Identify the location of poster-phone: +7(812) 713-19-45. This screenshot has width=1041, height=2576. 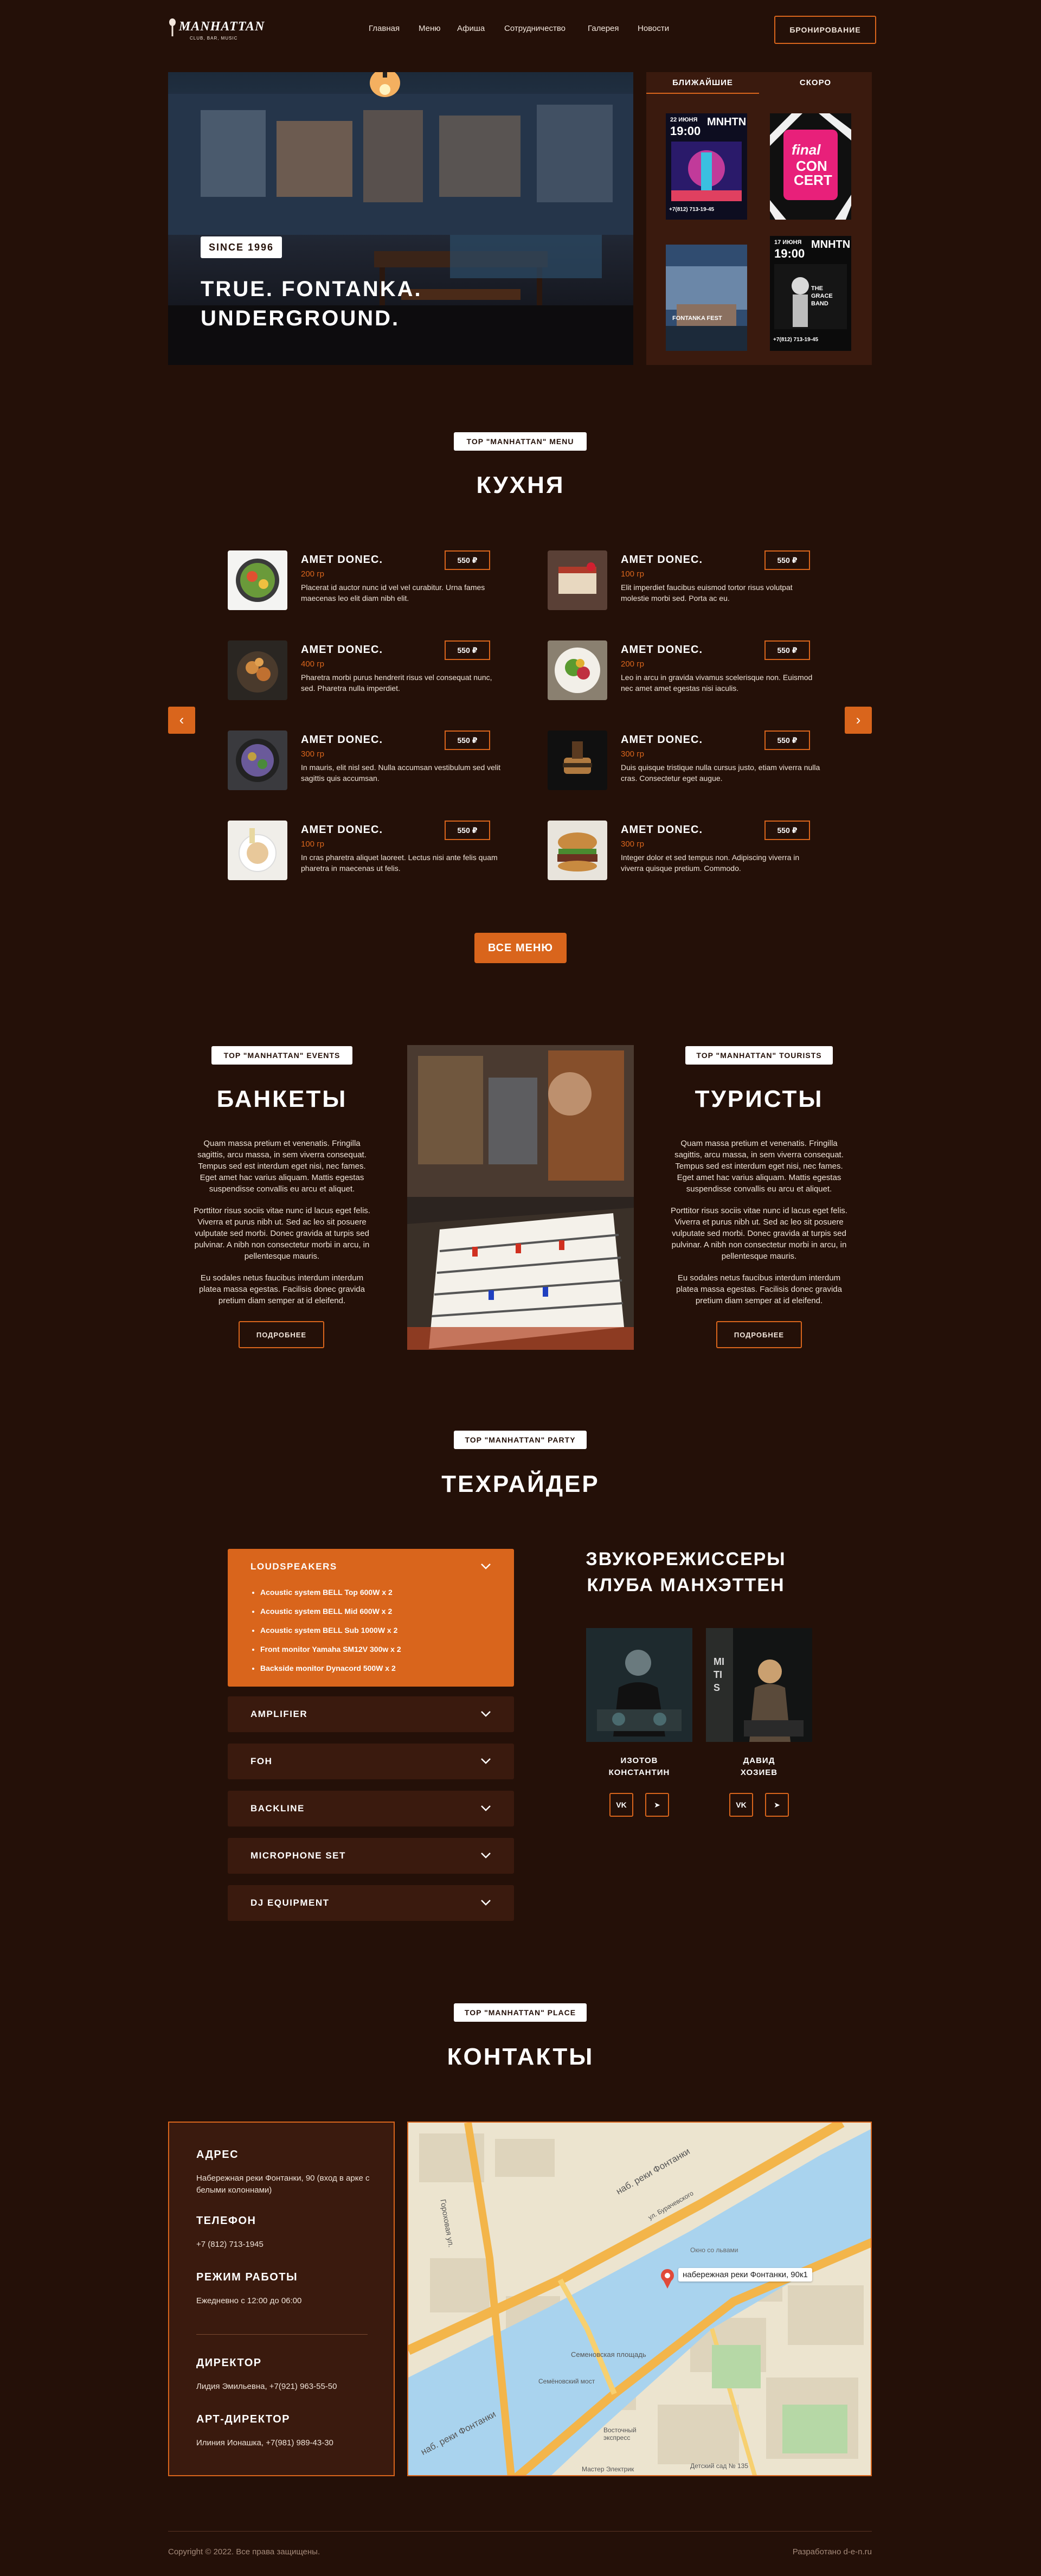
(796, 340).